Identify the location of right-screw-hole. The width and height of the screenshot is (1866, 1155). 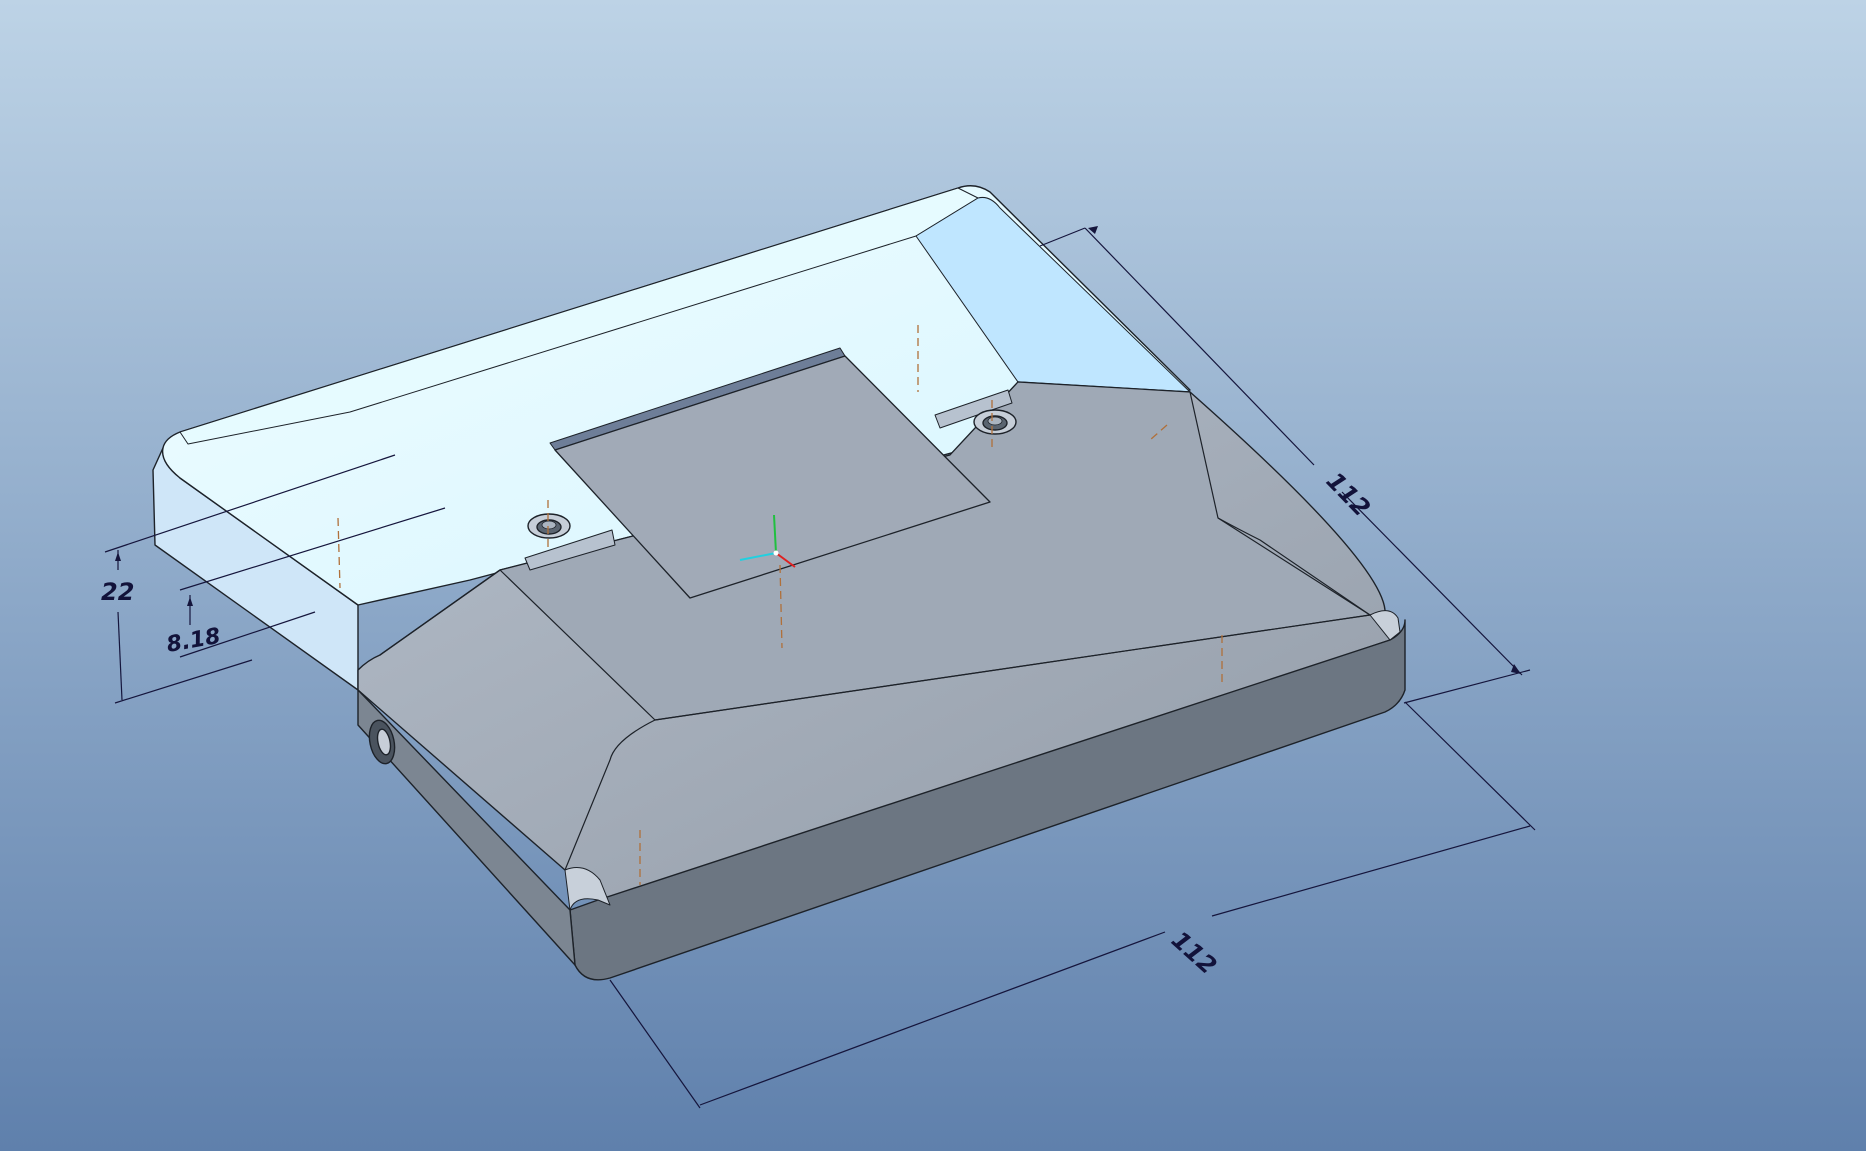
(995, 422).